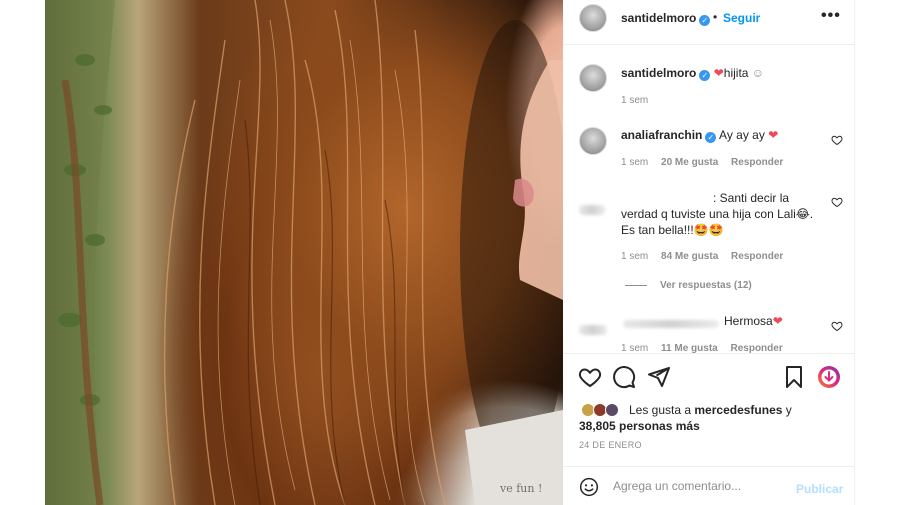 The height and width of the screenshot is (505, 900). What do you see at coordinates (659, 377) in the screenshot?
I see `share-icon` at bounding box center [659, 377].